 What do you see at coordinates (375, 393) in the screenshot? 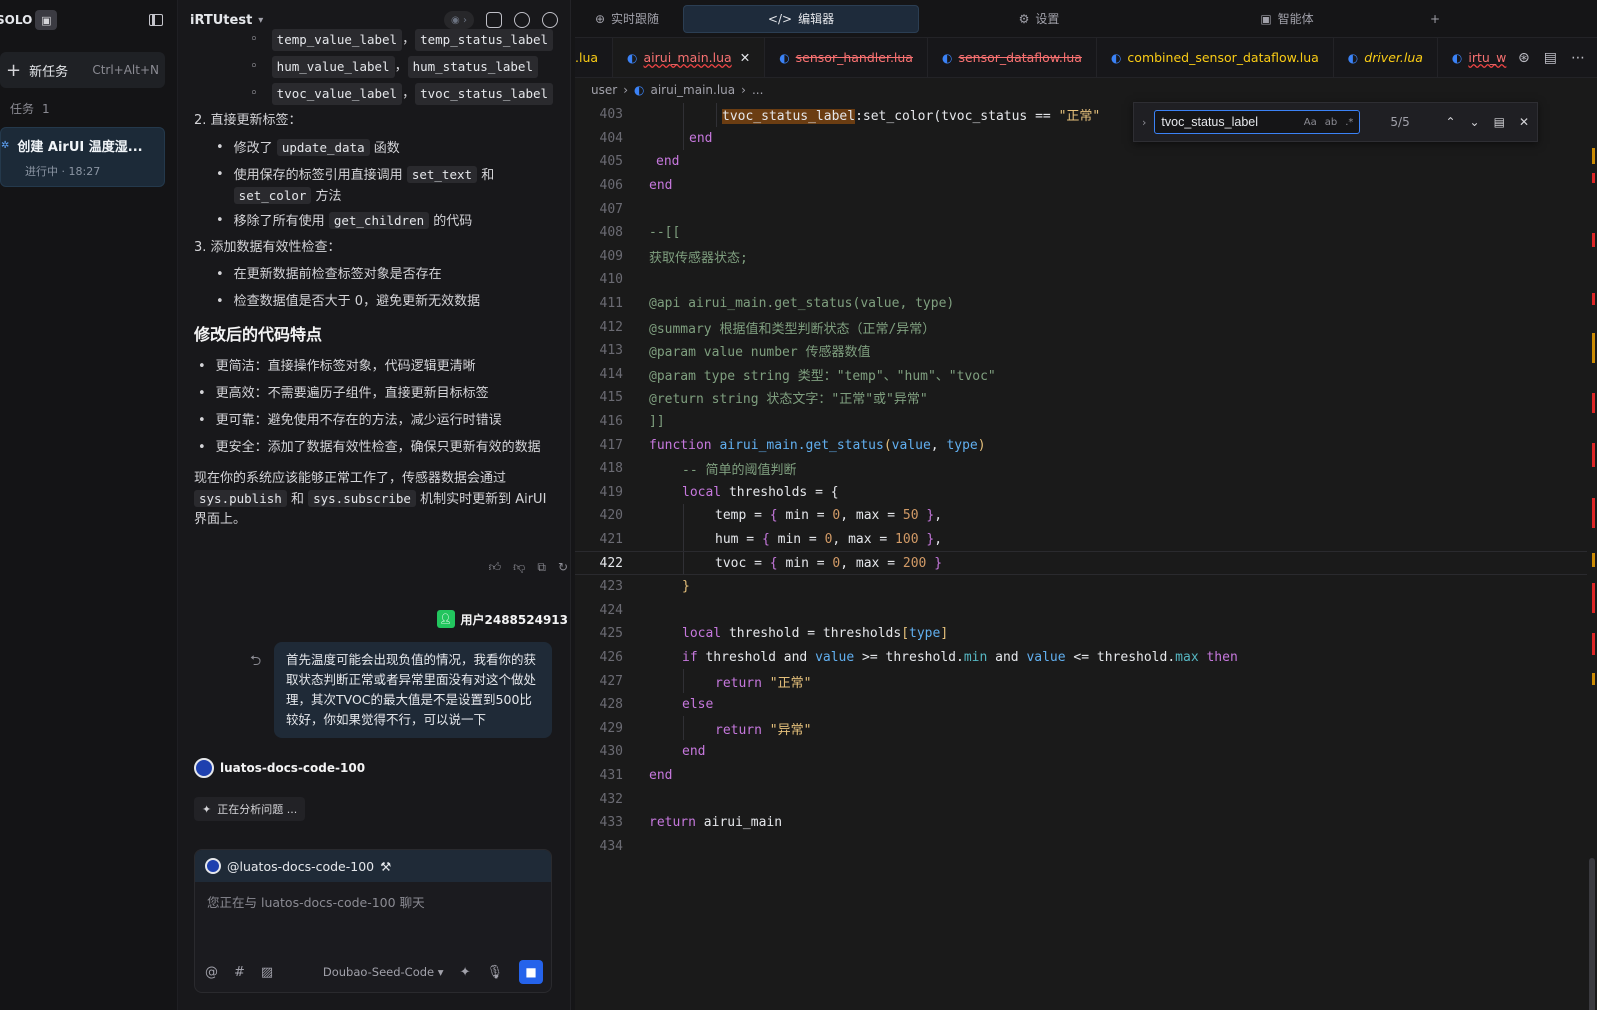
I see `list-item: 更高效：不需要遍历子组件，直接更新目标标签` at bounding box center [375, 393].